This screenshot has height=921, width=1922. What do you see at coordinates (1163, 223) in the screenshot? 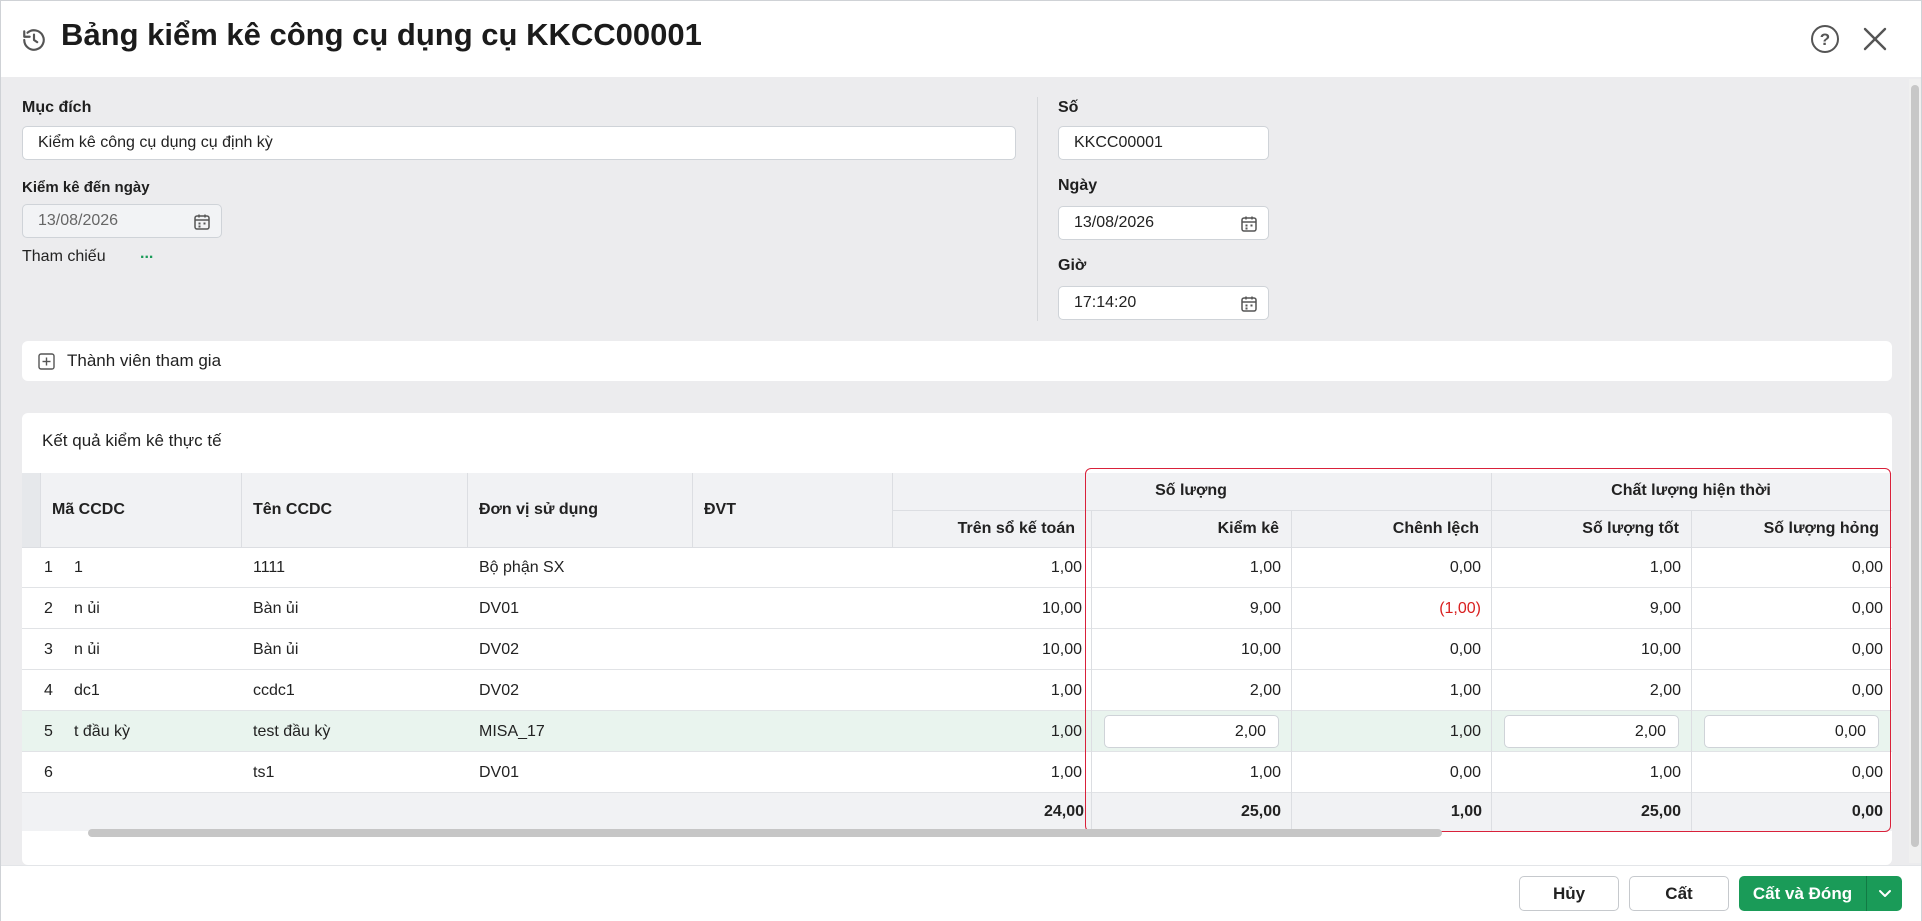
I see `date-field: 13/08/2026` at bounding box center [1163, 223].